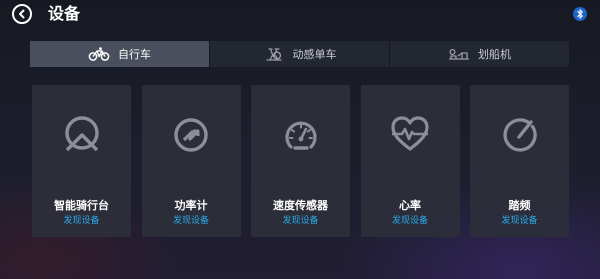  What do you see at coordinates (314, 54) in the screenshot?
I see `tab-label: 动感单车` at bounding box center [314, 54].